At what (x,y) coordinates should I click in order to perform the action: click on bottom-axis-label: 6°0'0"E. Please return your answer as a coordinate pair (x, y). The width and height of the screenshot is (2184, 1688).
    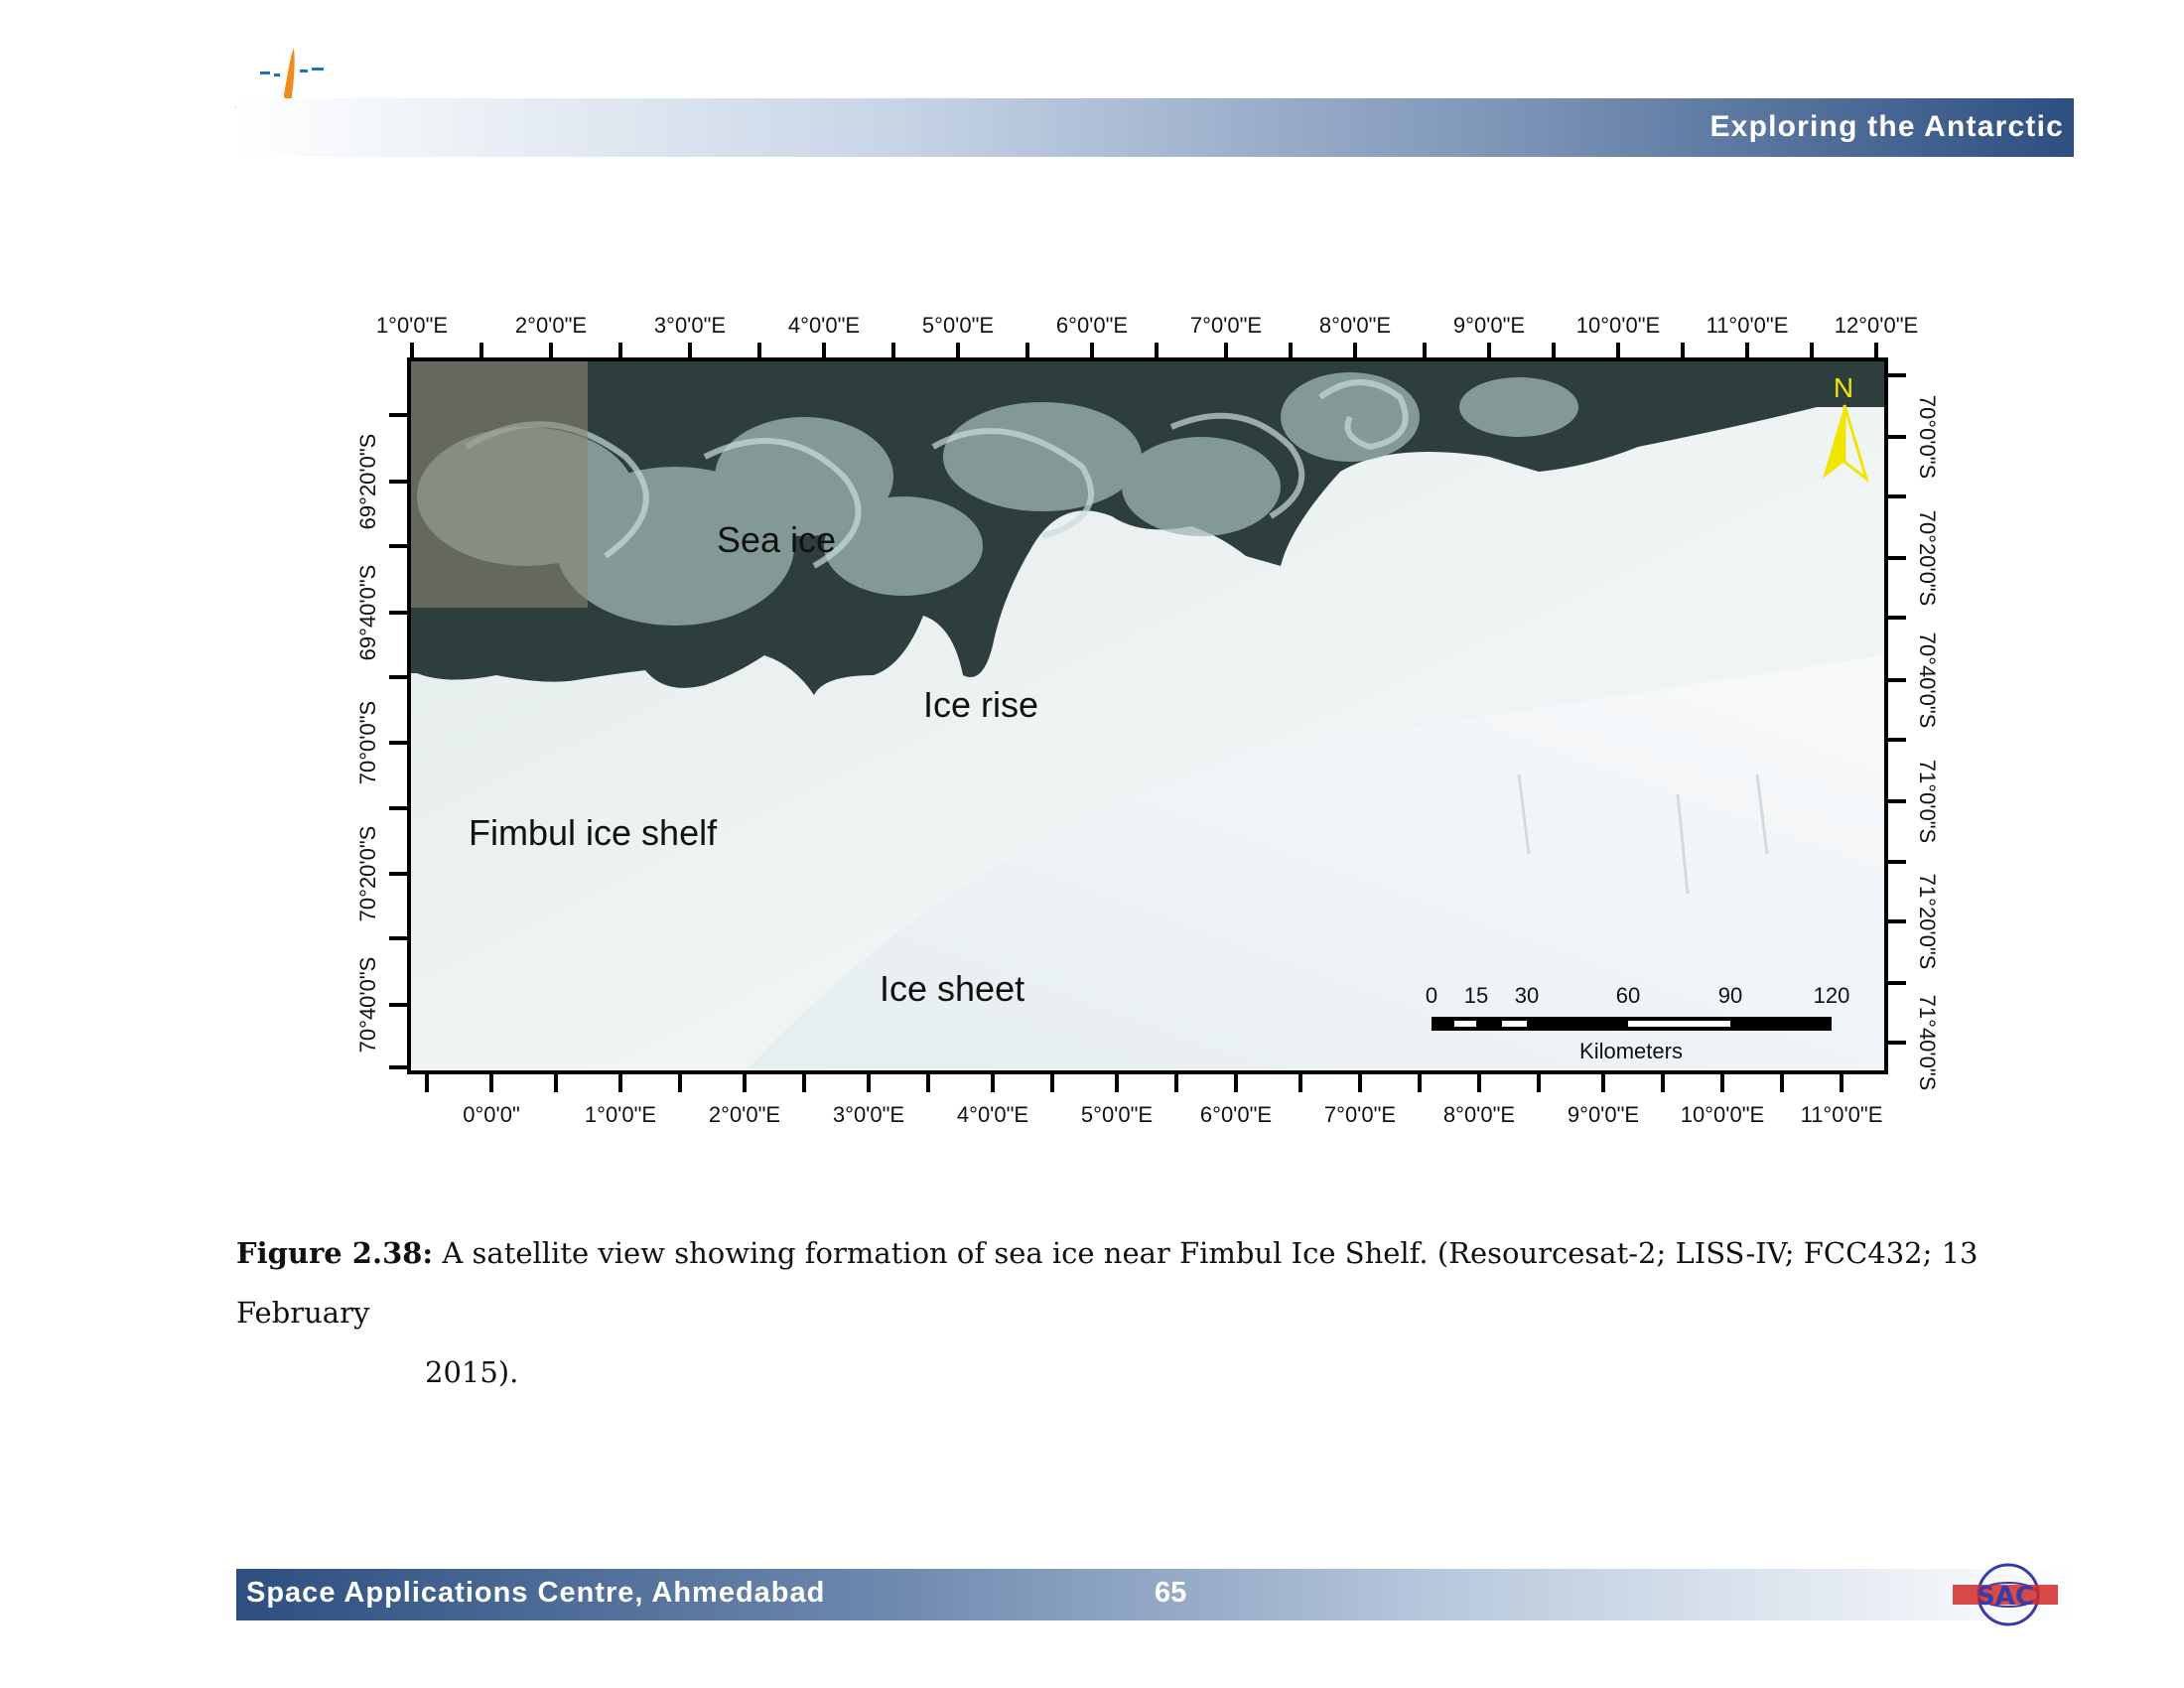
    Looking at the image, I should click on (1236, 1114).